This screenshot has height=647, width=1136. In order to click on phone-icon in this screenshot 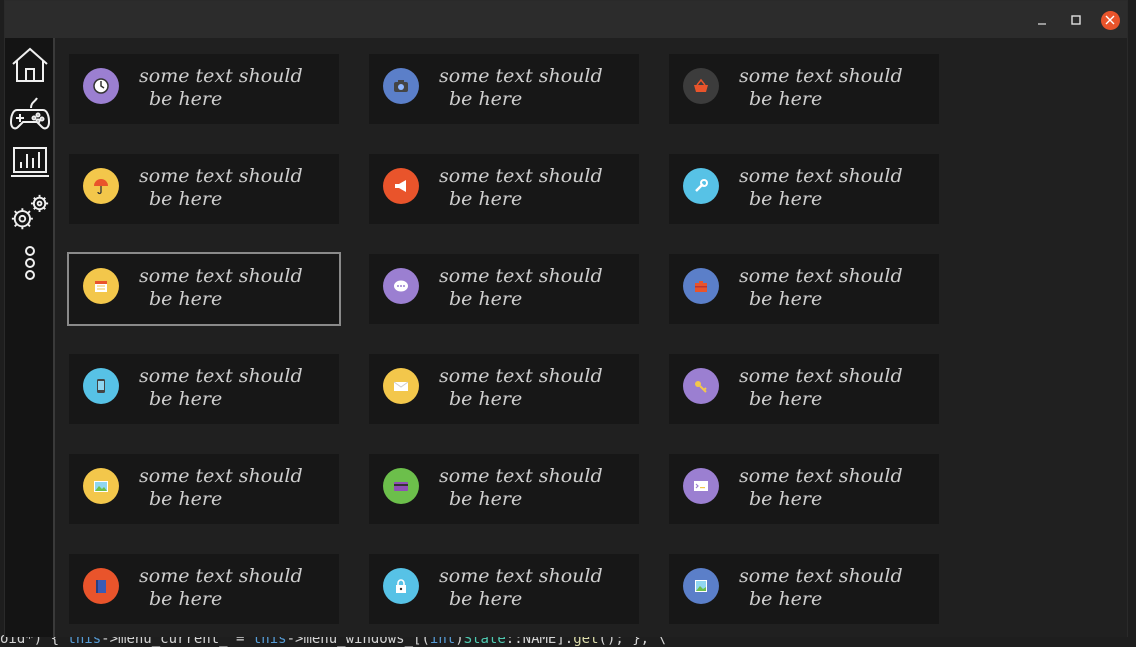, I will do `click(101, 386)`.